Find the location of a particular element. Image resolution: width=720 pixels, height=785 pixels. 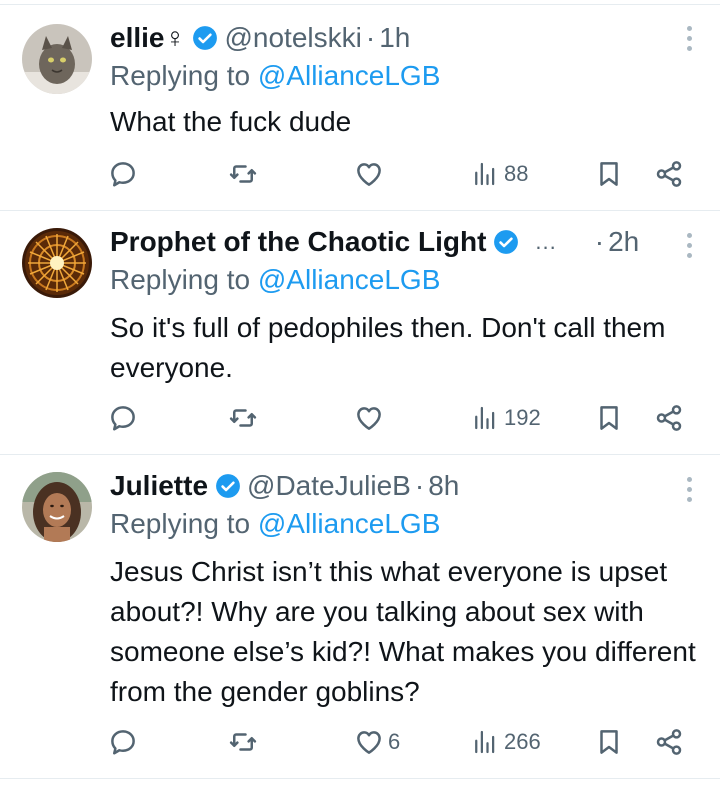

views-button: 266 is located at coordinates (505, 742).